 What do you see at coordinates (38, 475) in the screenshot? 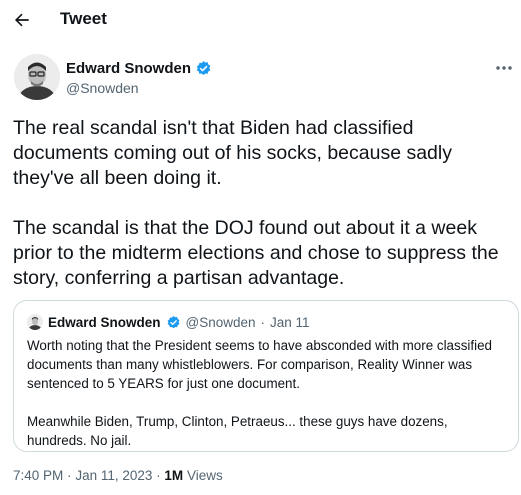
I see `tweet-time: 7:40 PM` at bounding box center [38, 475].